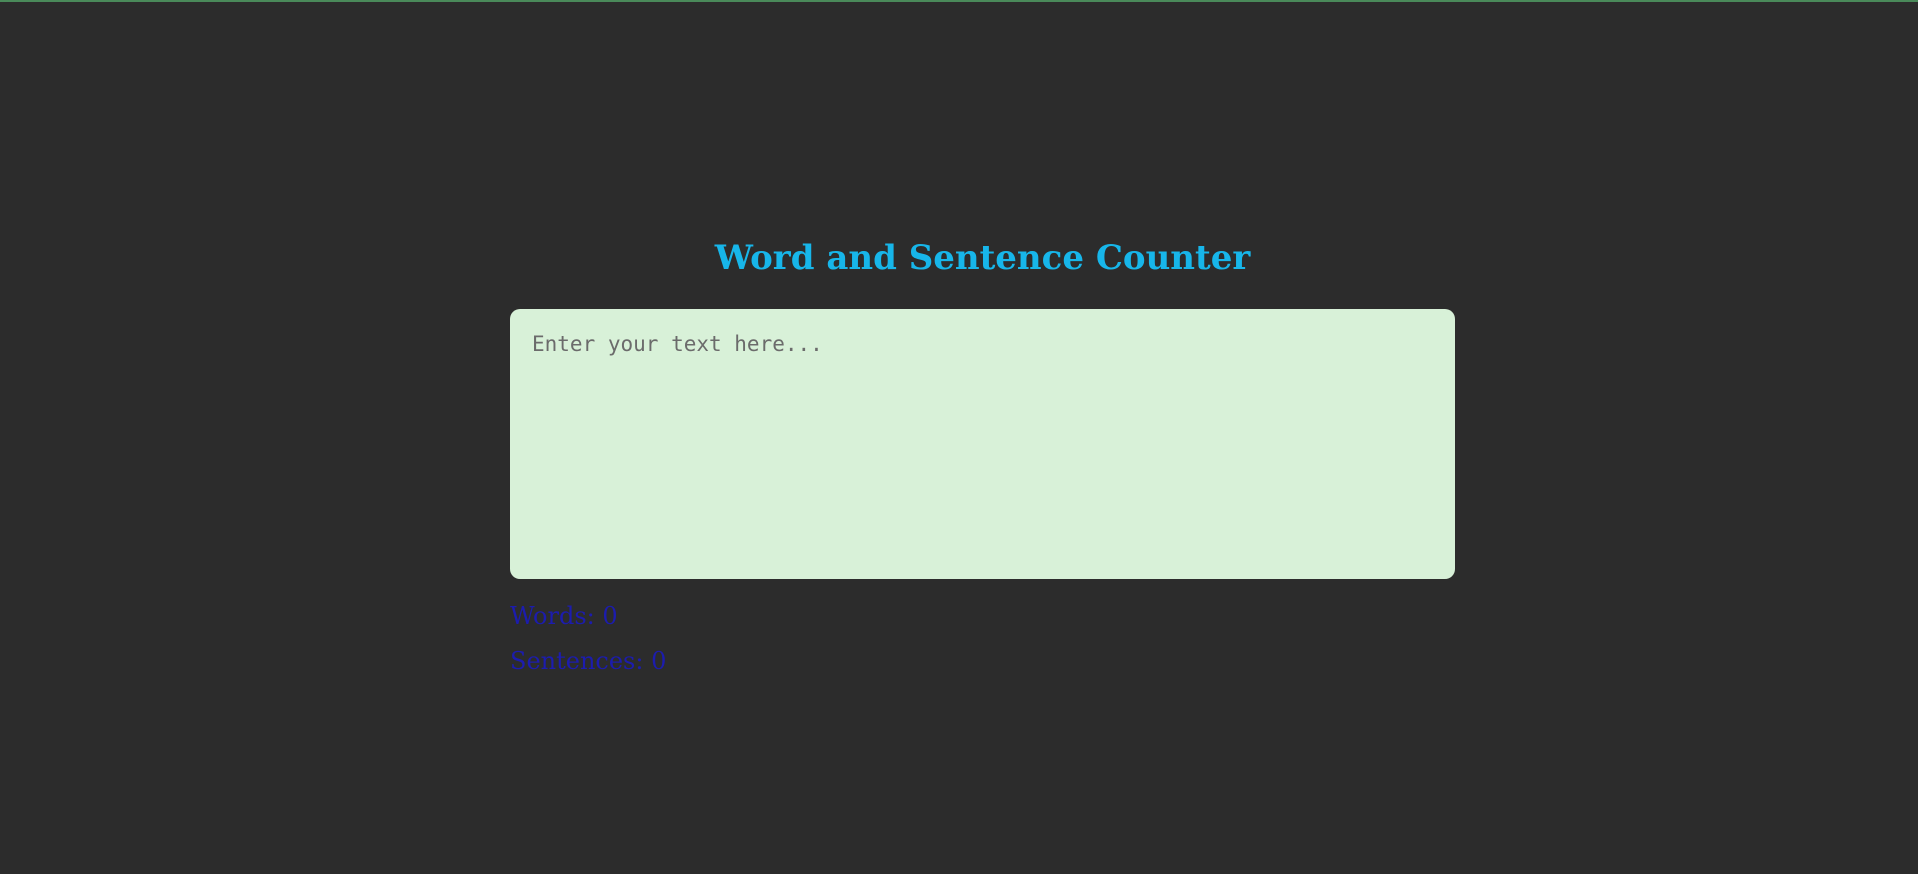  Describe the element at coordinates (982, 258) in the screenshot. I see `page-title: Word and Sentence Counter` at that location.